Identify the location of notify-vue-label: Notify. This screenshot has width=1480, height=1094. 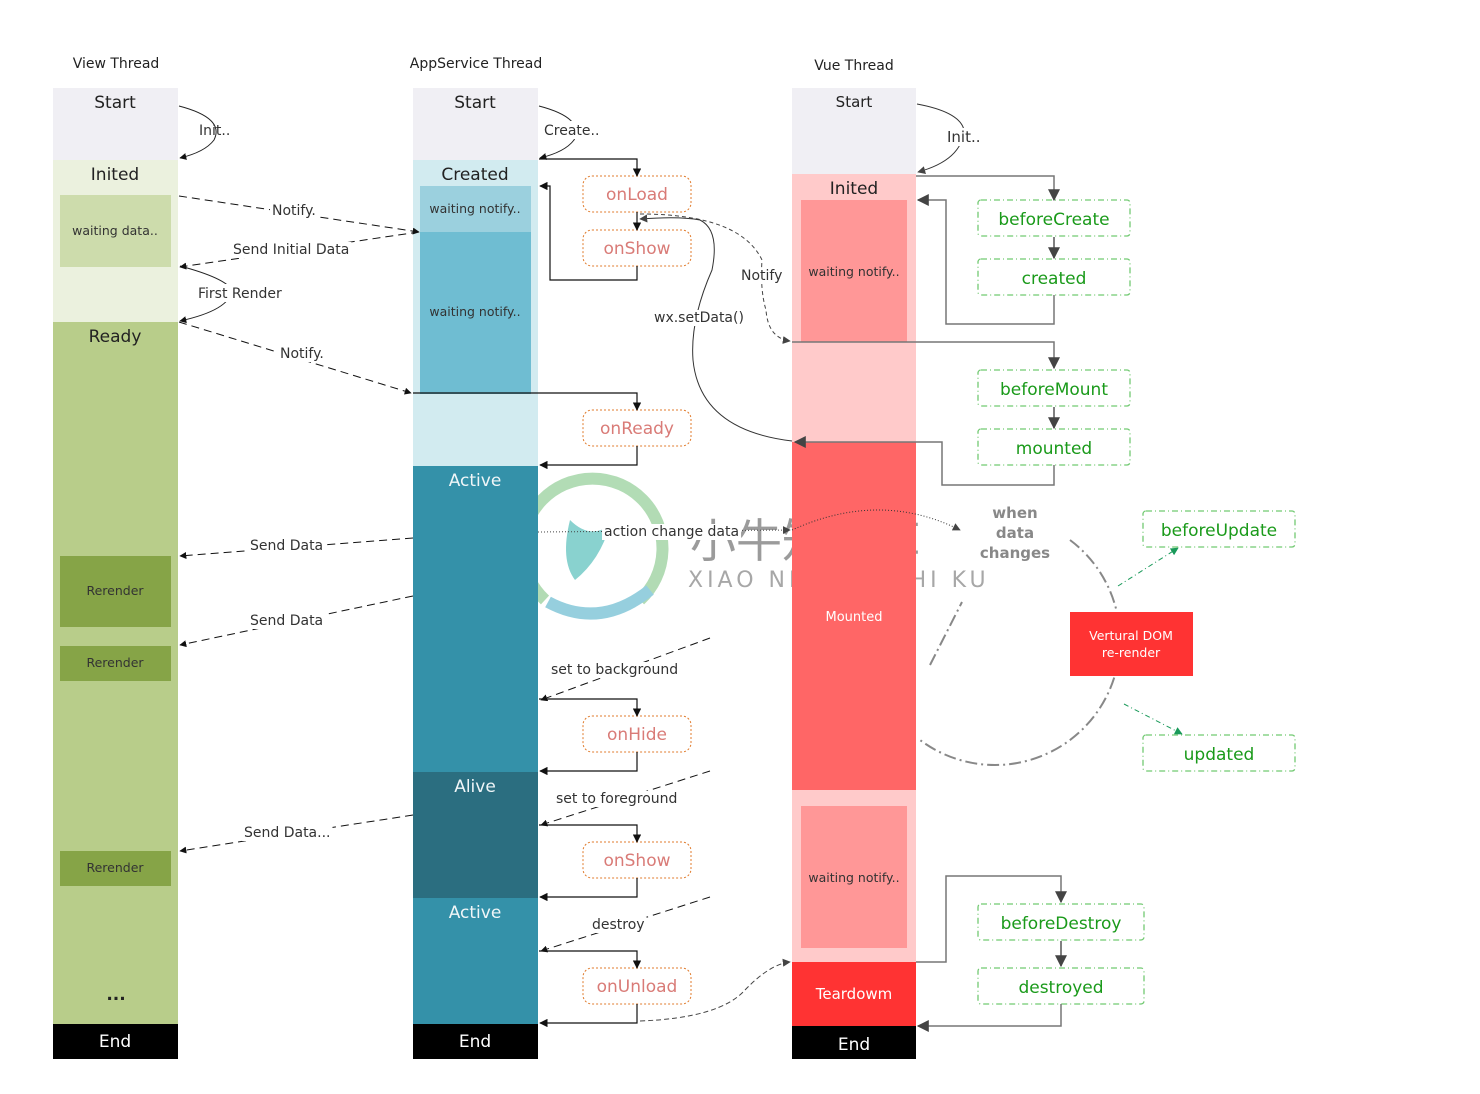
(762, 276).